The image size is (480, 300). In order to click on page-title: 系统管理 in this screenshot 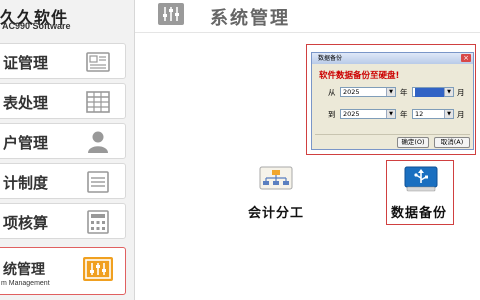, I will do `click(250, 18)`.